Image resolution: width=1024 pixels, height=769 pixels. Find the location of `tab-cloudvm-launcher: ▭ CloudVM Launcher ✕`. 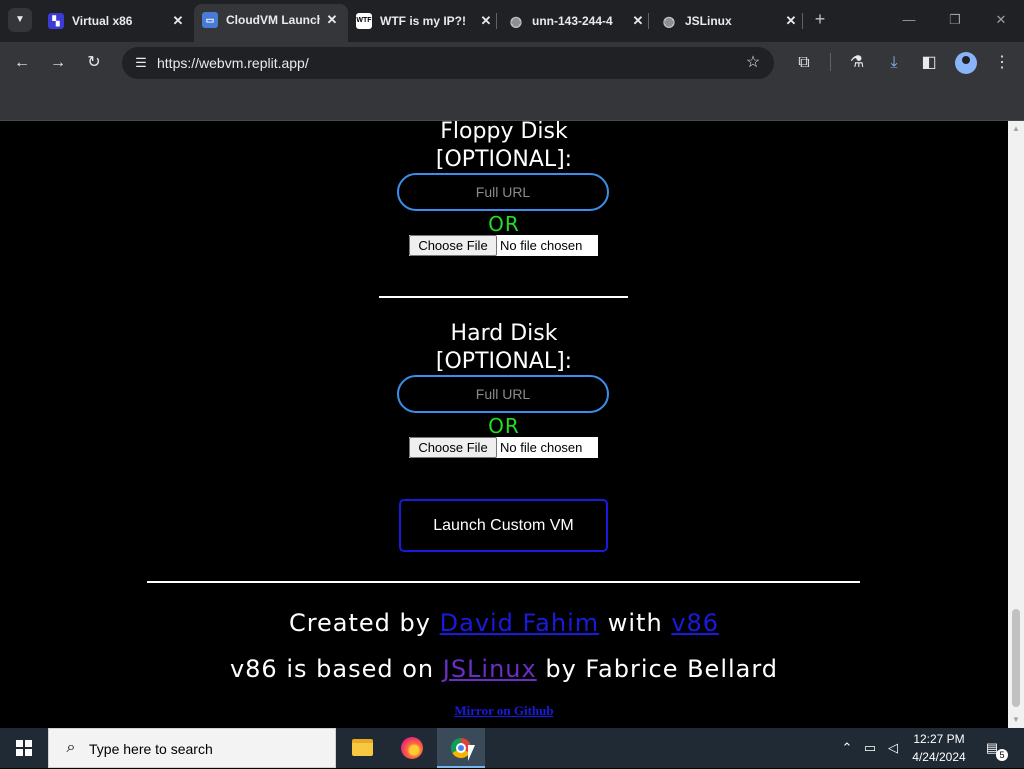

tab-cloudvm-launcher: ▭ CloudVM Launcher ✕ is located at coordinates (271, 23).